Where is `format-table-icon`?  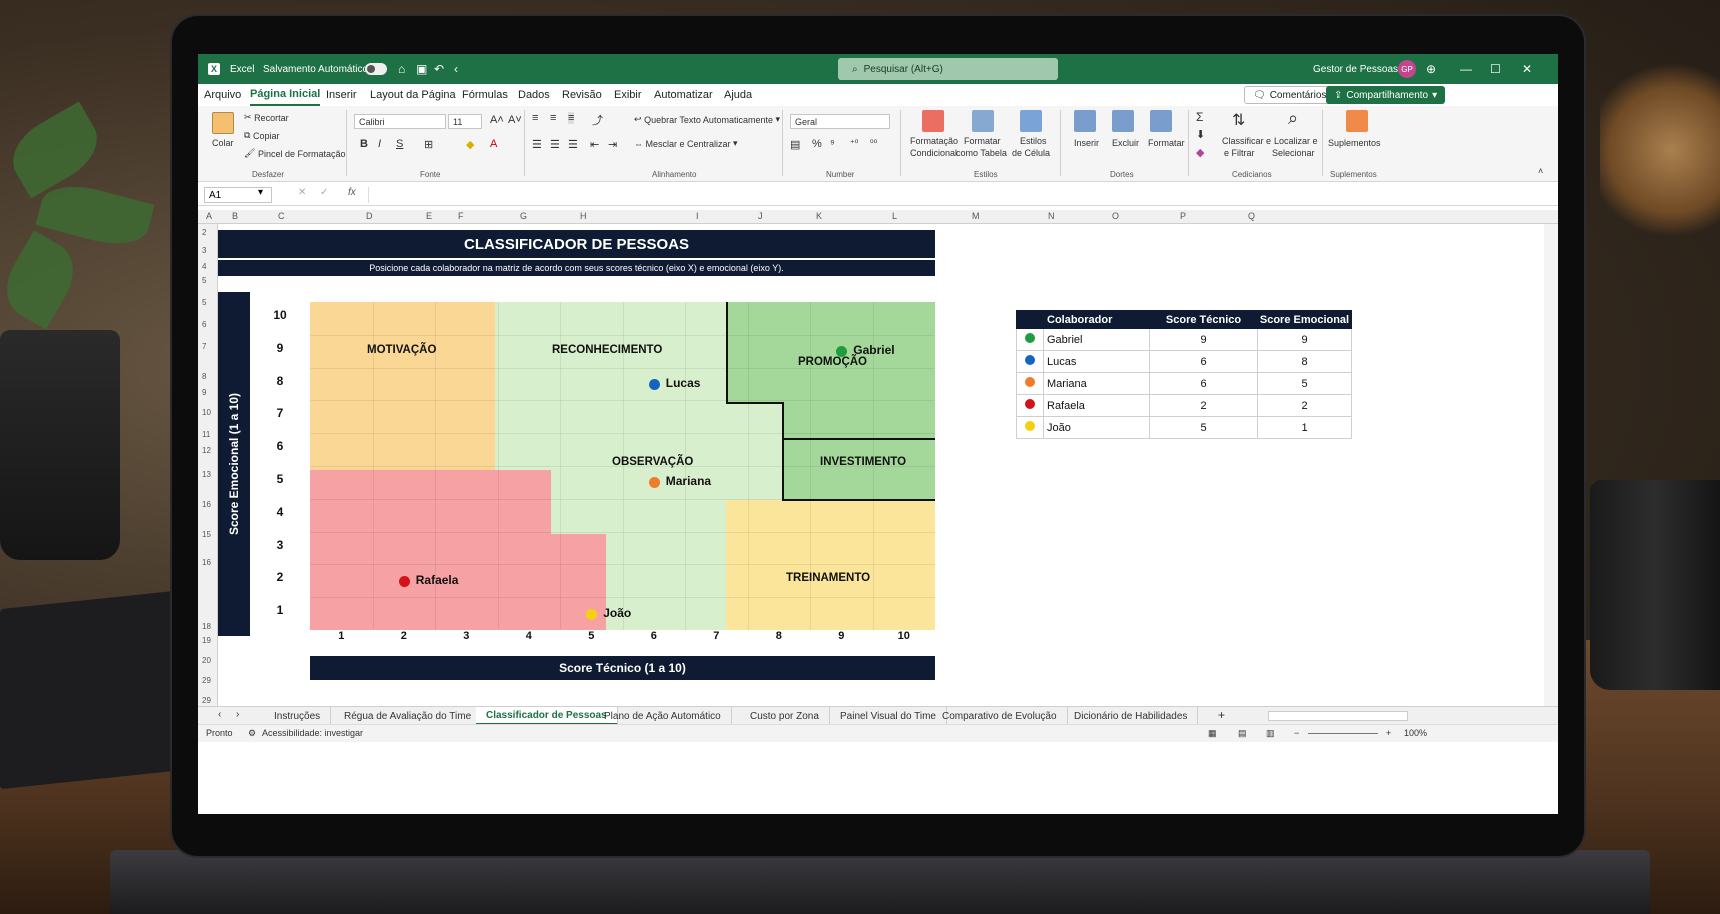 format-table-icon is located at coordinates (983, 121).